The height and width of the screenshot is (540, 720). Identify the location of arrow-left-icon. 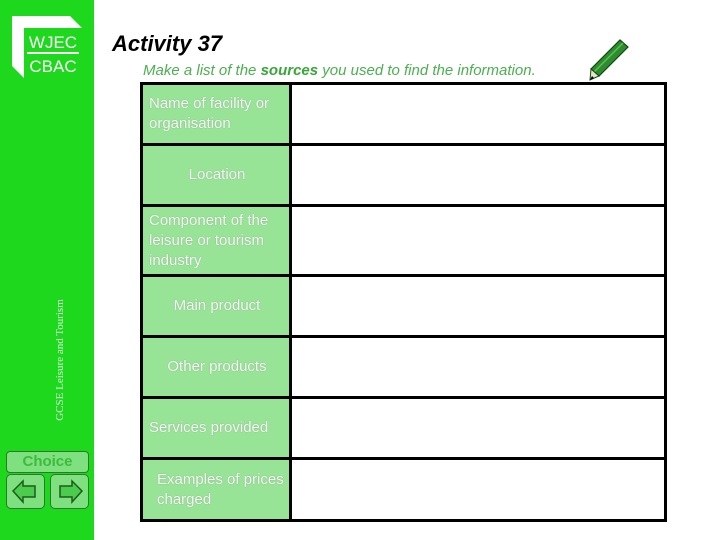
(23, 491).